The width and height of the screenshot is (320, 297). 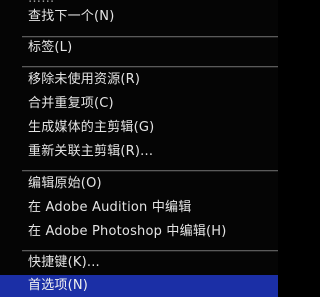 I want to click on menu-item-remove-unused: 移除未使用资源(R), so click(x=139, y=80).